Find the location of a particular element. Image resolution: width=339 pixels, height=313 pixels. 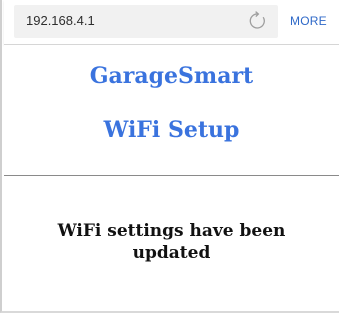

status-message: WiFi settings have been updated is located at coordinates (171, 242).